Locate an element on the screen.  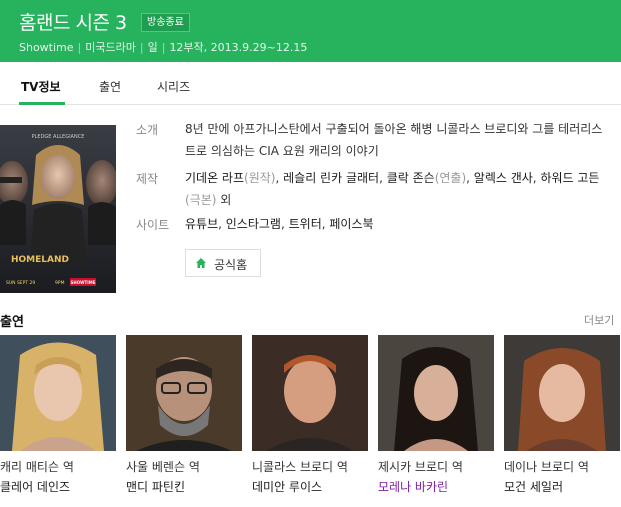
cast-role: 사울 베렌슨 역 is located at coordinates (163, 467).